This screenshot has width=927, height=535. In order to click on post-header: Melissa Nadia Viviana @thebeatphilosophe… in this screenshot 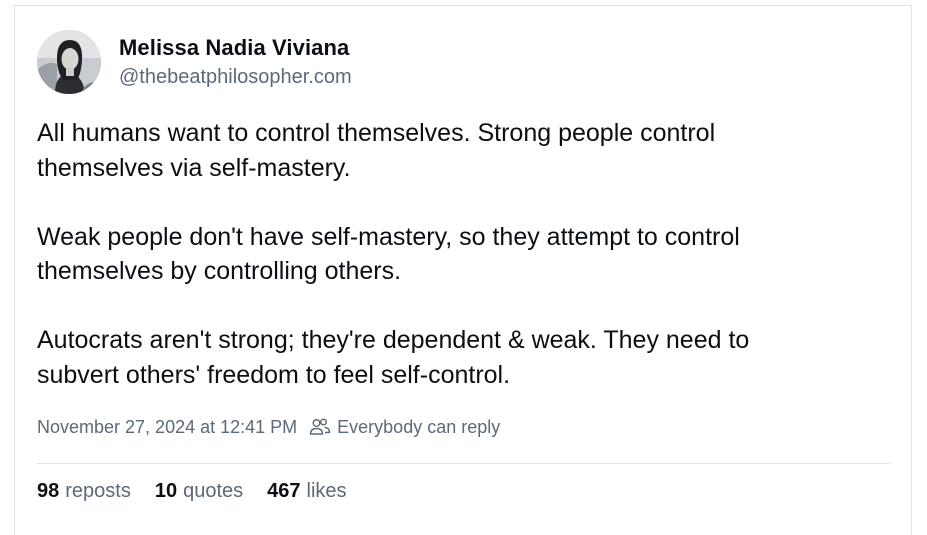, I will do `click(194, 62)`.